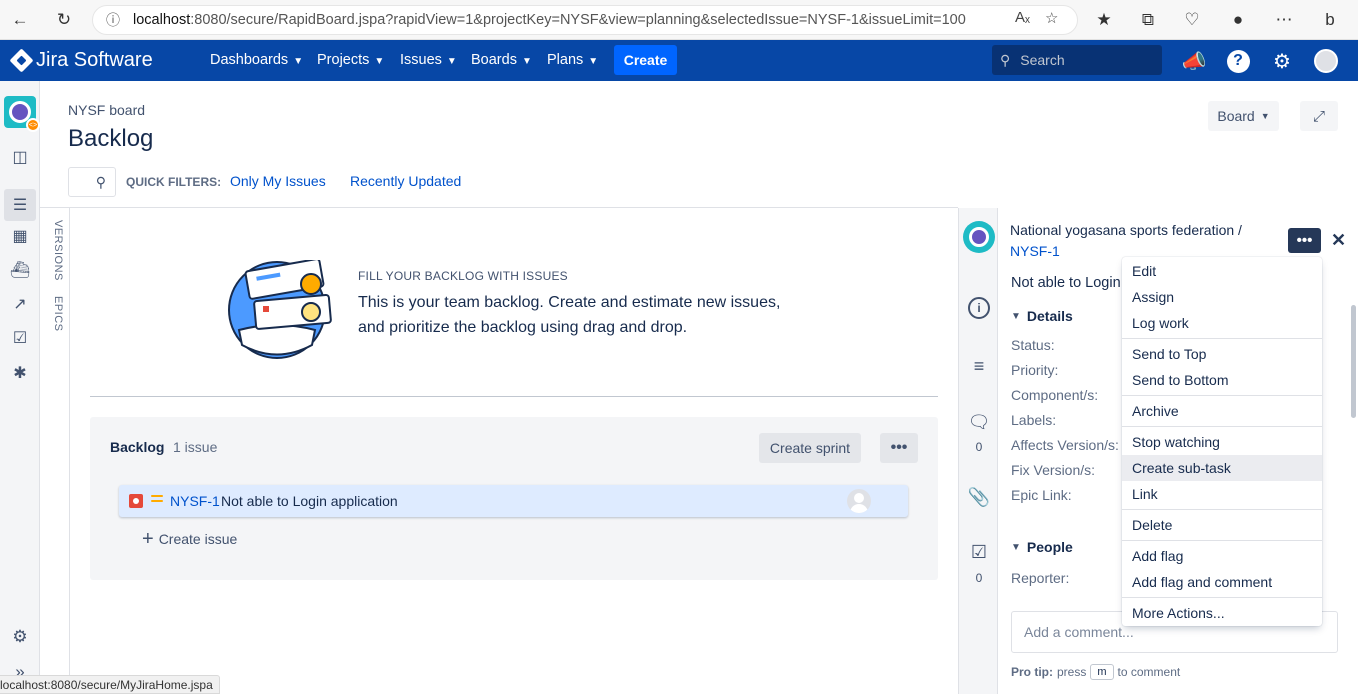  Describe the element at coordinates (113, 20) in the screenshot. I see `site-info-icon: ⓘ` at that location.